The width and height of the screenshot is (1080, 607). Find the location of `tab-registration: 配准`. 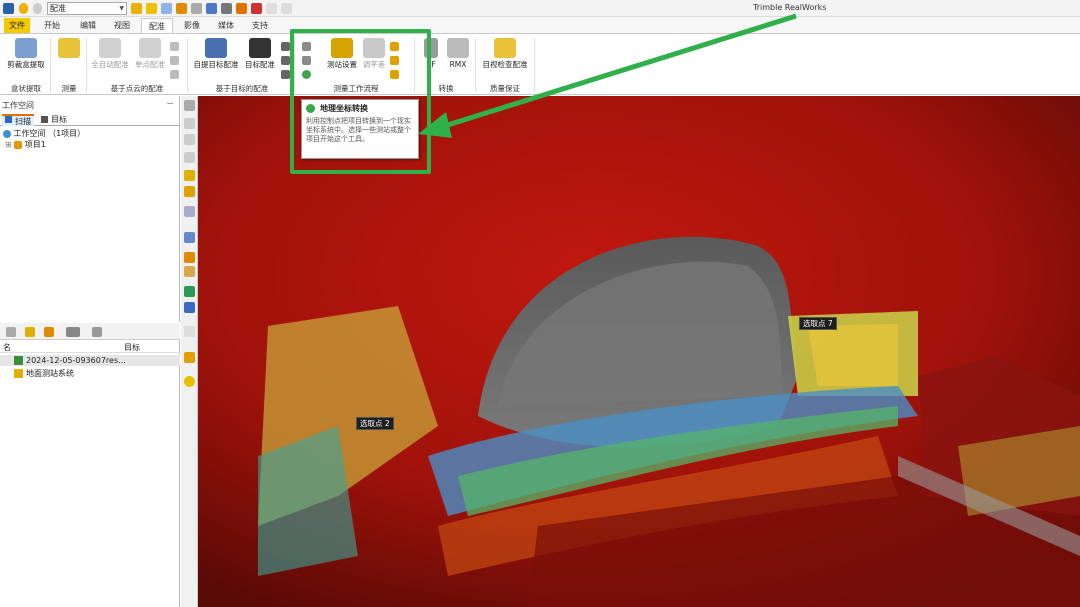

tab-registration: 配准 is located at coordinates (157, 25).